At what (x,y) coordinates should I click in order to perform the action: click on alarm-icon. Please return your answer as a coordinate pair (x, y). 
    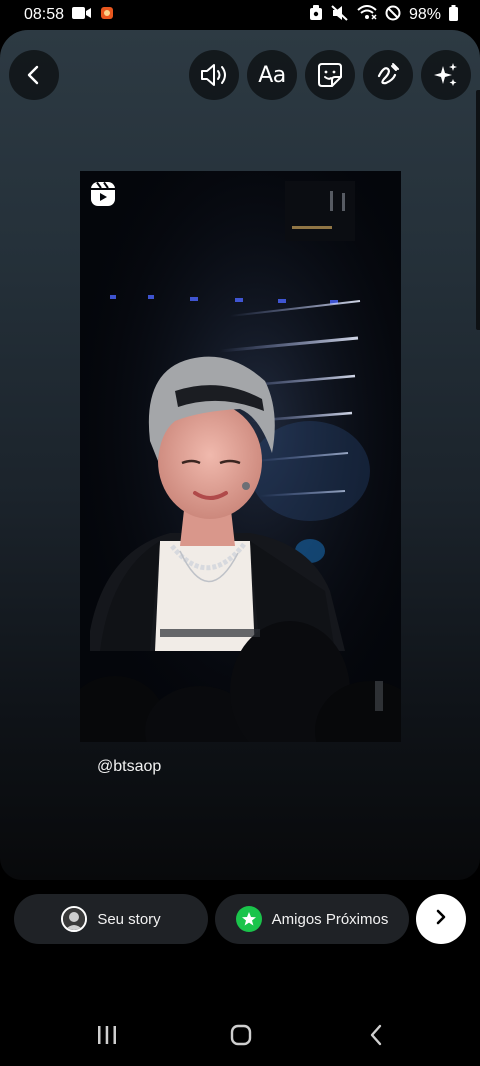
    Looking at the image, I should click on (316, 15).